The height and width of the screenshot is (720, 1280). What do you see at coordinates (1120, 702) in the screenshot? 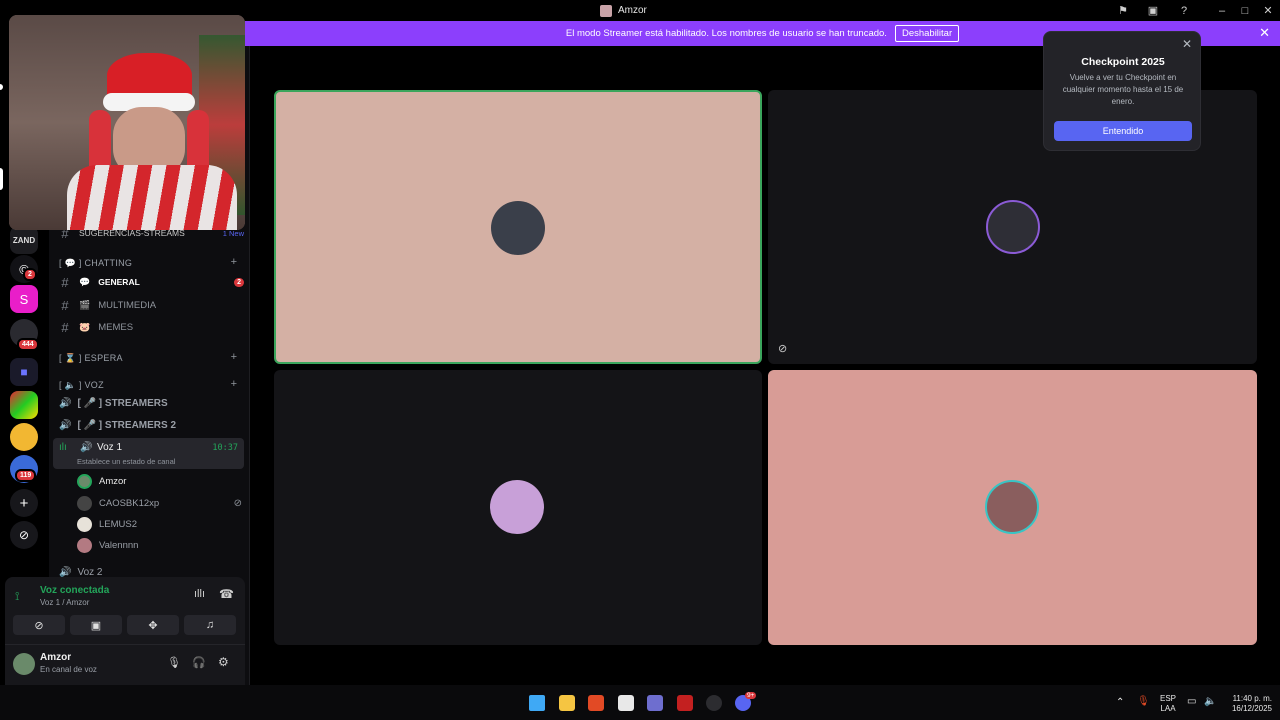
I see `chevron-up-icon: ⌃` at bounding box center [1120, 702].